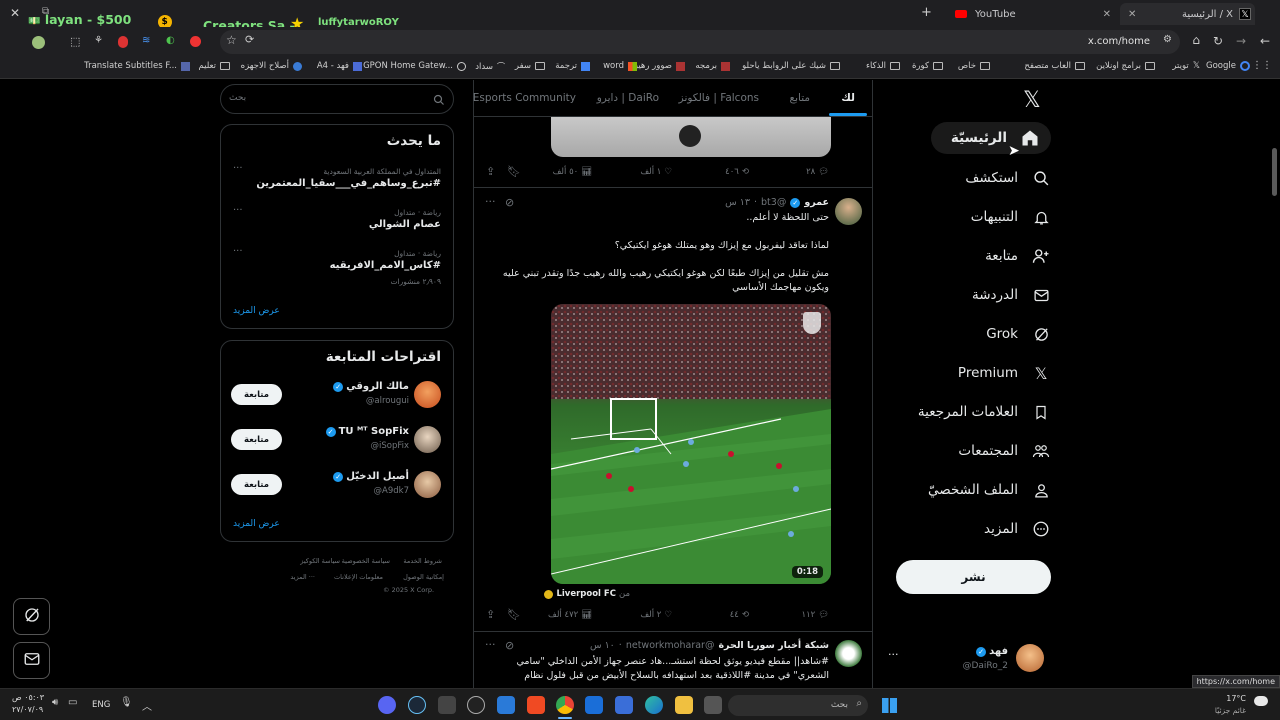  Describe the element at coordinates (620, 66) in the screenshot. I see `bookmark-word: word` at that location.